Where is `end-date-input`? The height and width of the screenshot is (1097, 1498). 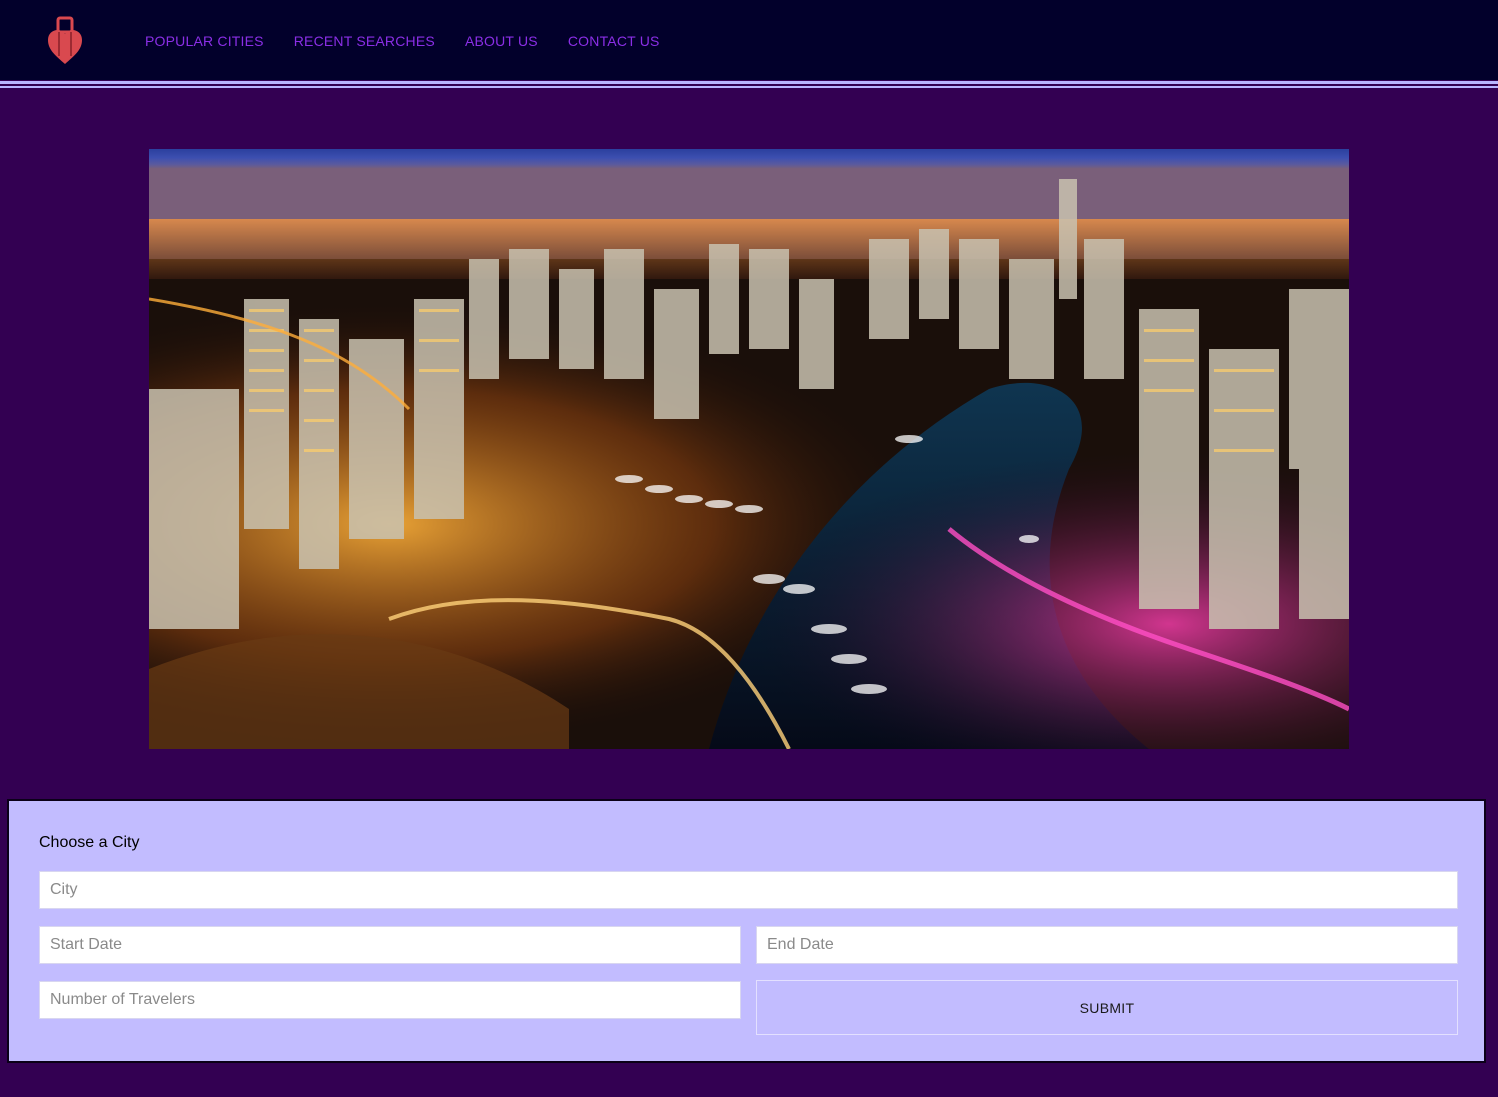
end-date-input is located at coordinates (1107, 945).